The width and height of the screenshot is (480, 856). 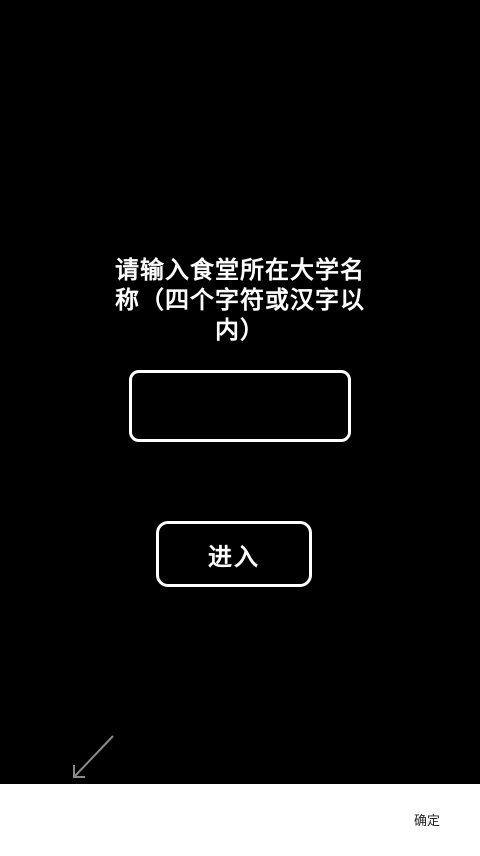 What do you see at coordinates (427, 819) in the screenshot?
I see `confirm-button: 确定` at bounding box center [427, 819].